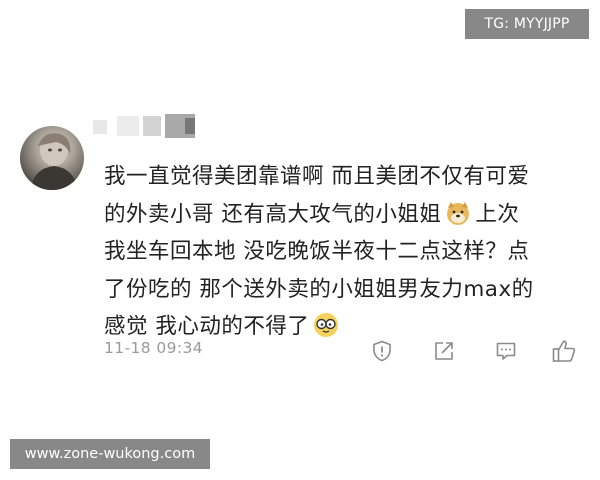  I want to click on comment-line: 我一直觉得美团靠谱啊 而且美团不仅有可爱, so click(317, 176).